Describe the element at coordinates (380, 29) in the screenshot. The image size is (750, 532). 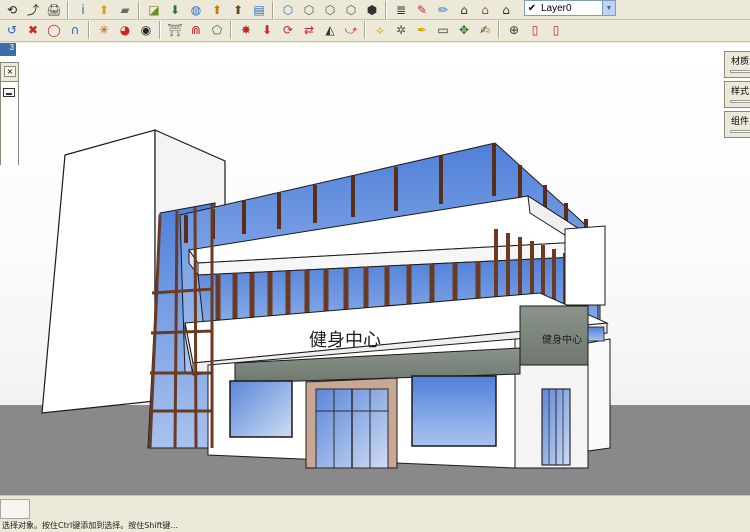
I see `axes-icon: ⟡` at that location.